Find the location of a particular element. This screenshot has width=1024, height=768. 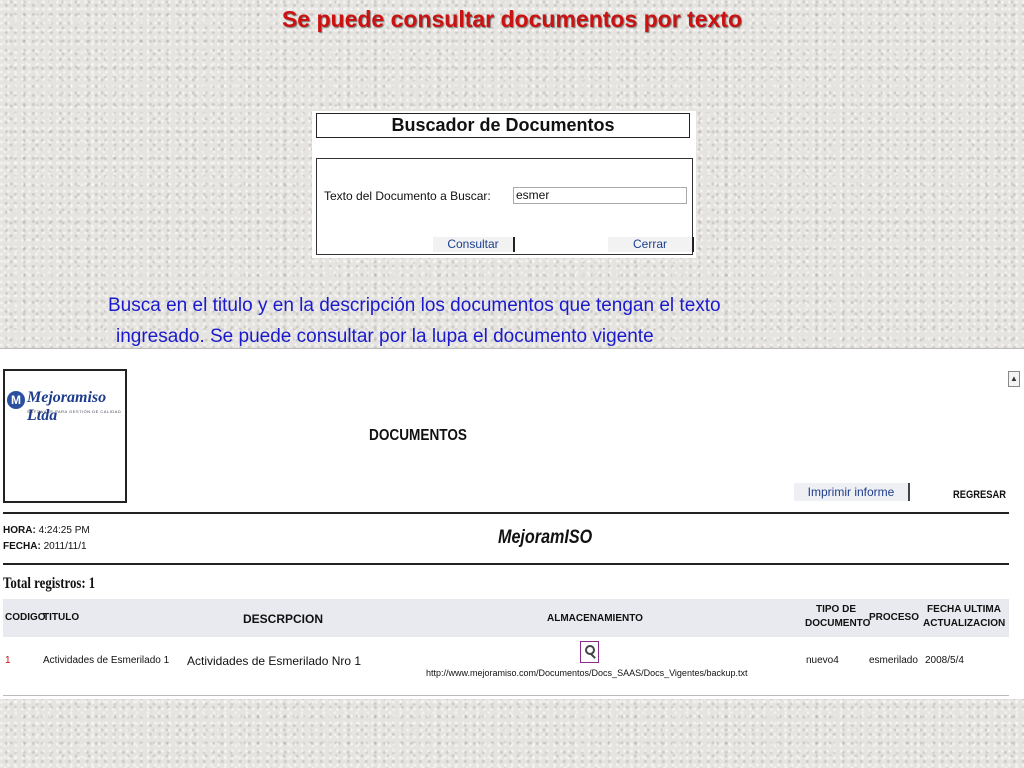

search-dialog-header: Buscador de Documentos is located at coordinates (503, 125).